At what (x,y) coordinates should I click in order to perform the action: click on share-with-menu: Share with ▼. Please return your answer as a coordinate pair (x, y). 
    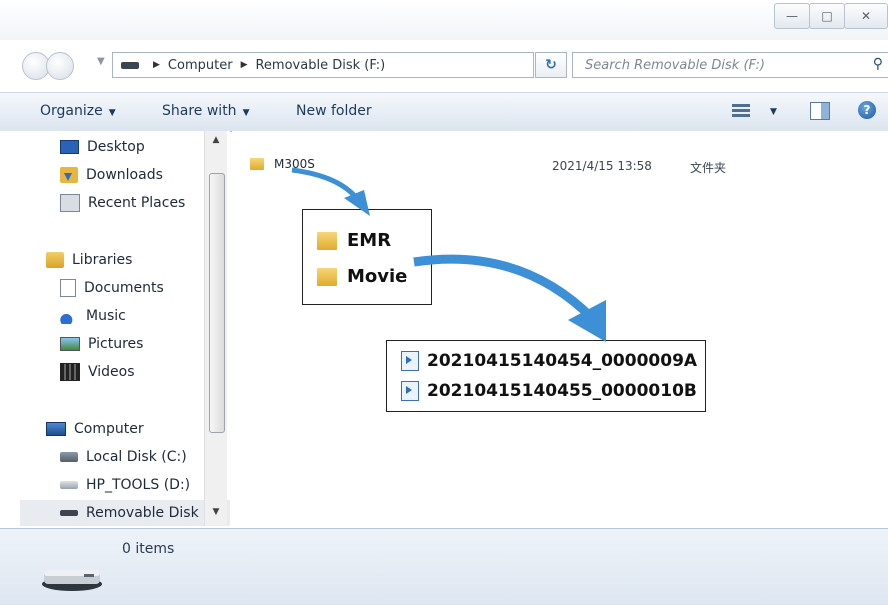
    Looking at the image, I should click on (205, 111).